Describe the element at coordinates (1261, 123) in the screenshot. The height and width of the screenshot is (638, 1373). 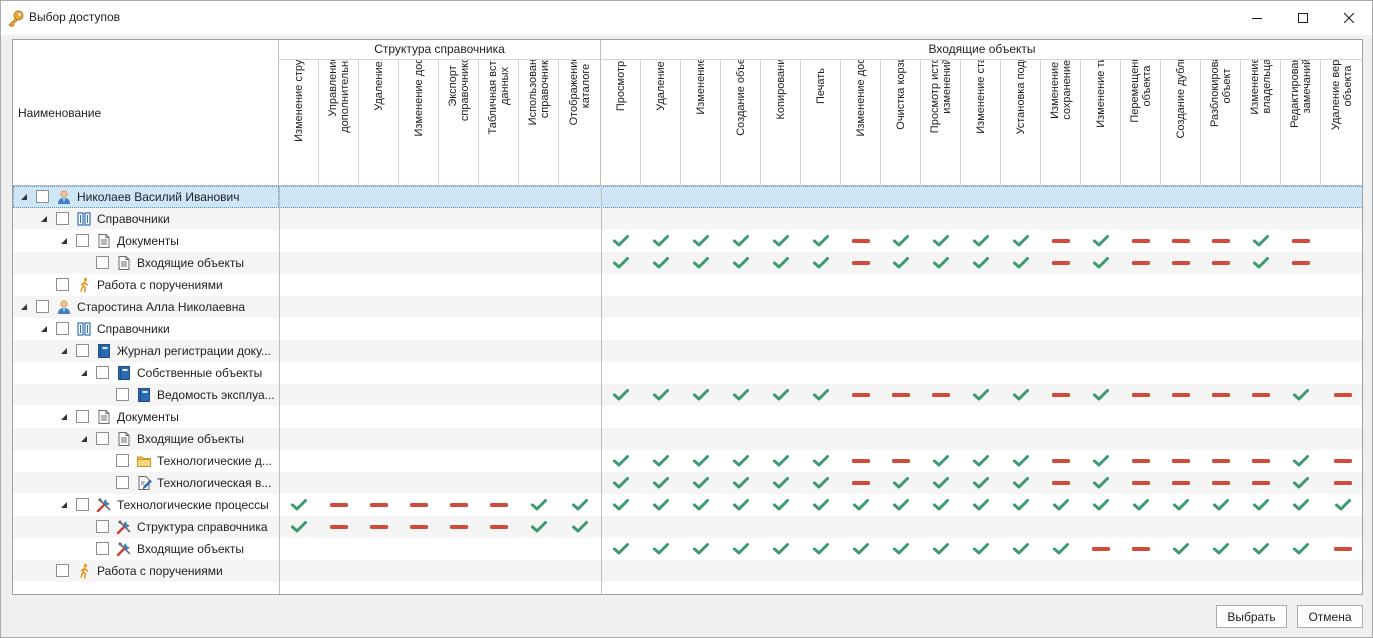
I see `column-header: Изменение владельца` at that location.